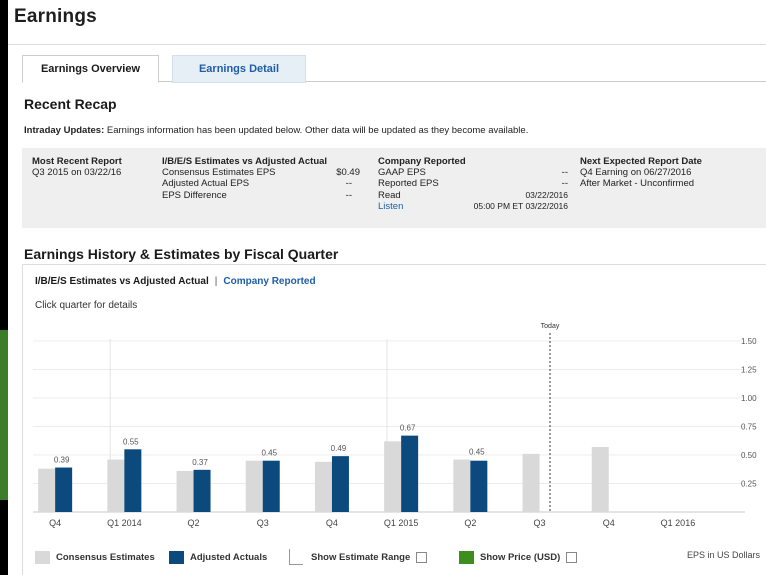 The width and height of the screenshot is (766, 575). Describe the element at coordinates (194, 195) in the screenshot. I see `ibes-row-label: EPS Difference` at that location.